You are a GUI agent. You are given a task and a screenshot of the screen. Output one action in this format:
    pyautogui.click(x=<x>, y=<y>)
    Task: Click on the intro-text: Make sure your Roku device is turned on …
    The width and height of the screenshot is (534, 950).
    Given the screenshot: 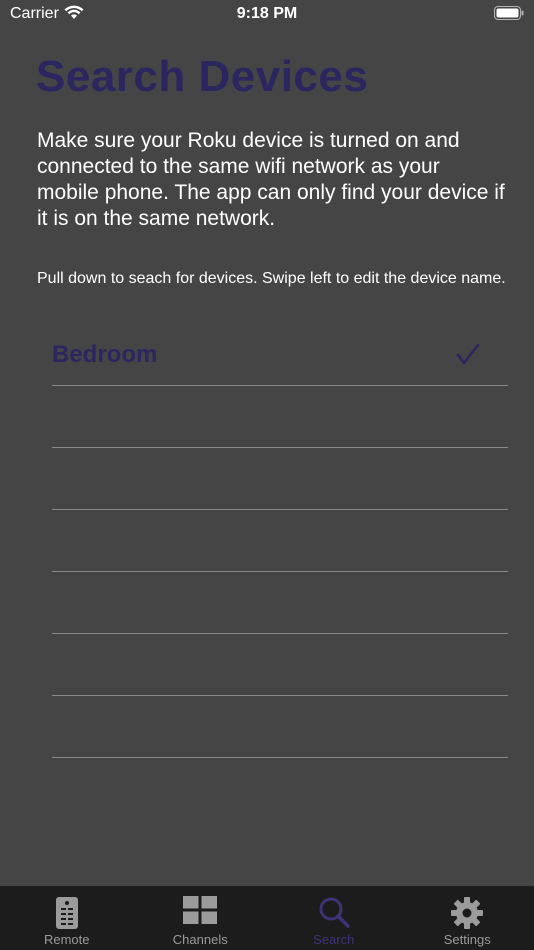 What is the action you would take?
    pyautogui.click(x=271, y=179)
    